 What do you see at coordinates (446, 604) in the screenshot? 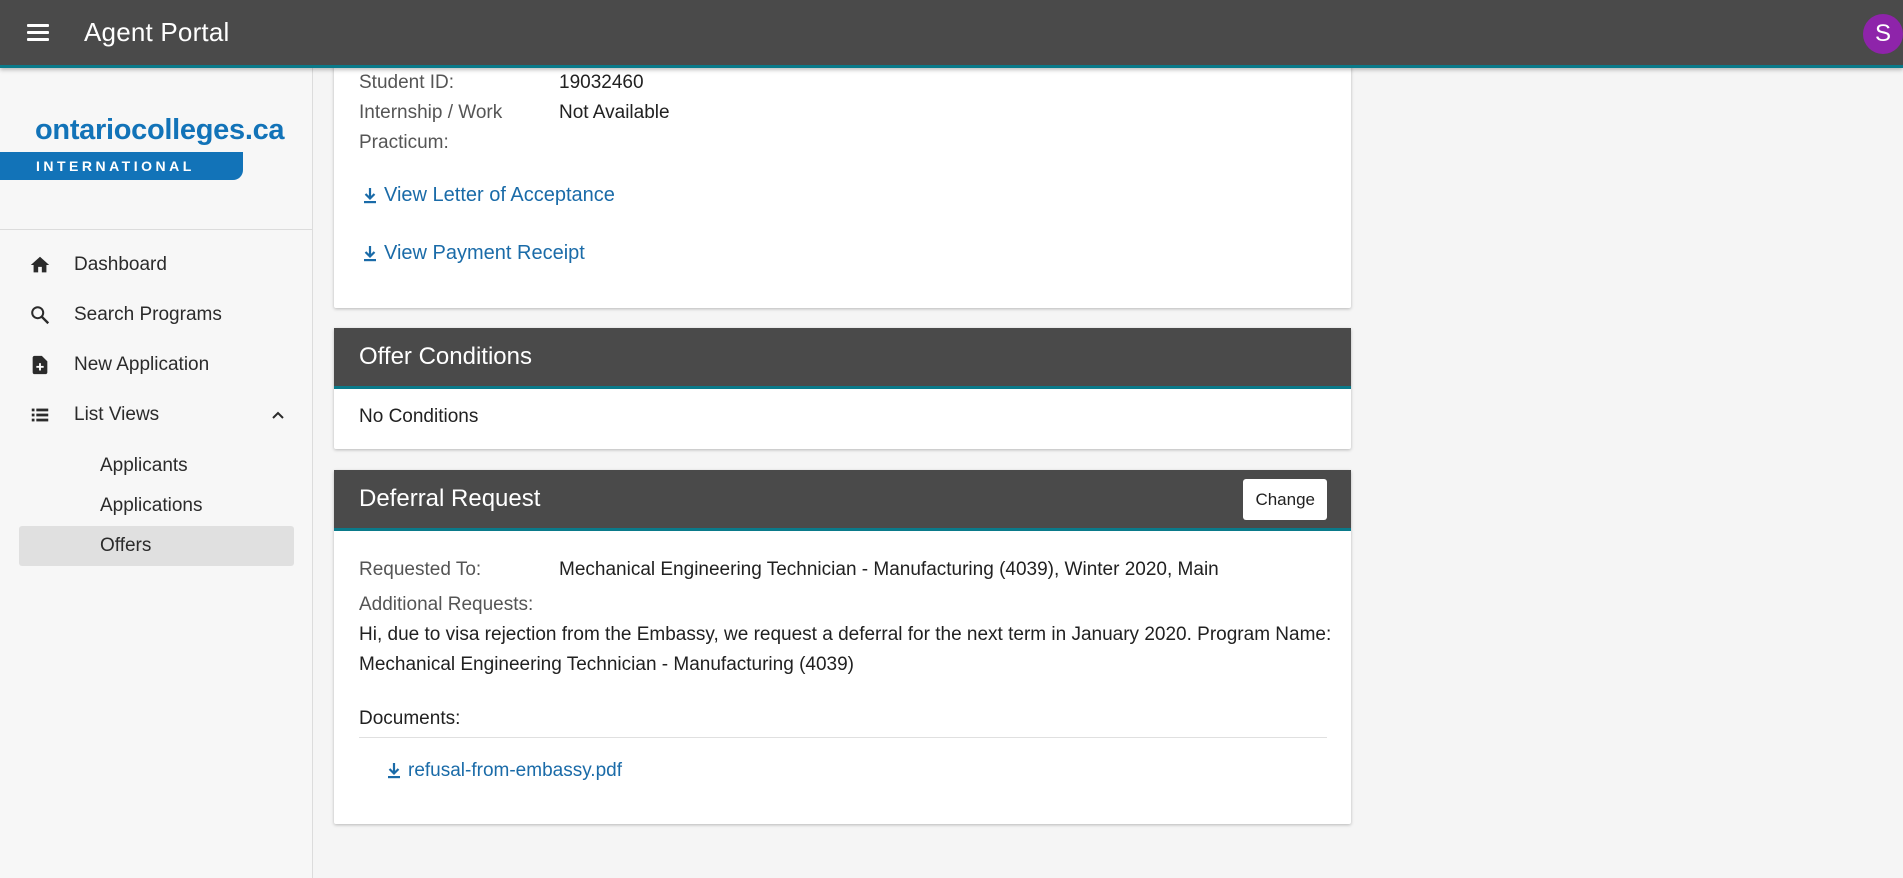
I see `additional-requests-label: Additional Requests:` at bounding box center [446, 604].